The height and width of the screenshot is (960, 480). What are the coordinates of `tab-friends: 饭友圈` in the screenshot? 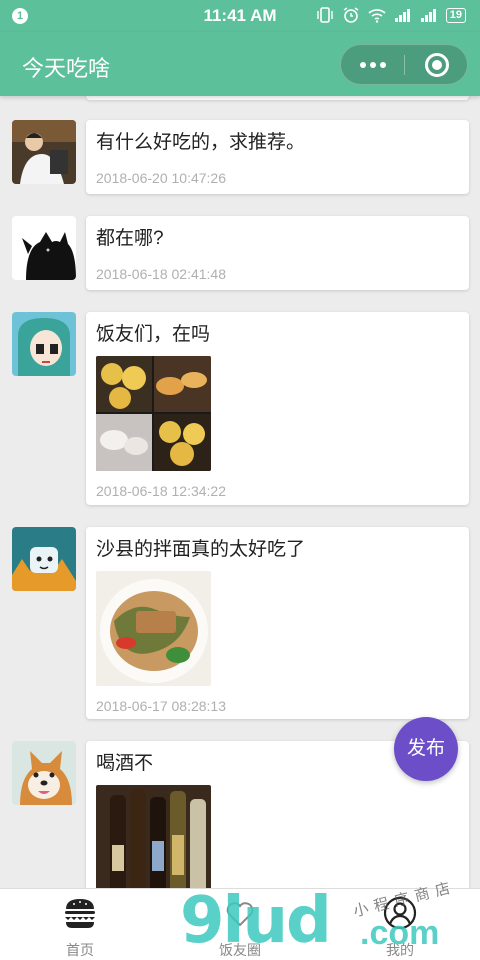 It's located at (240, 927).